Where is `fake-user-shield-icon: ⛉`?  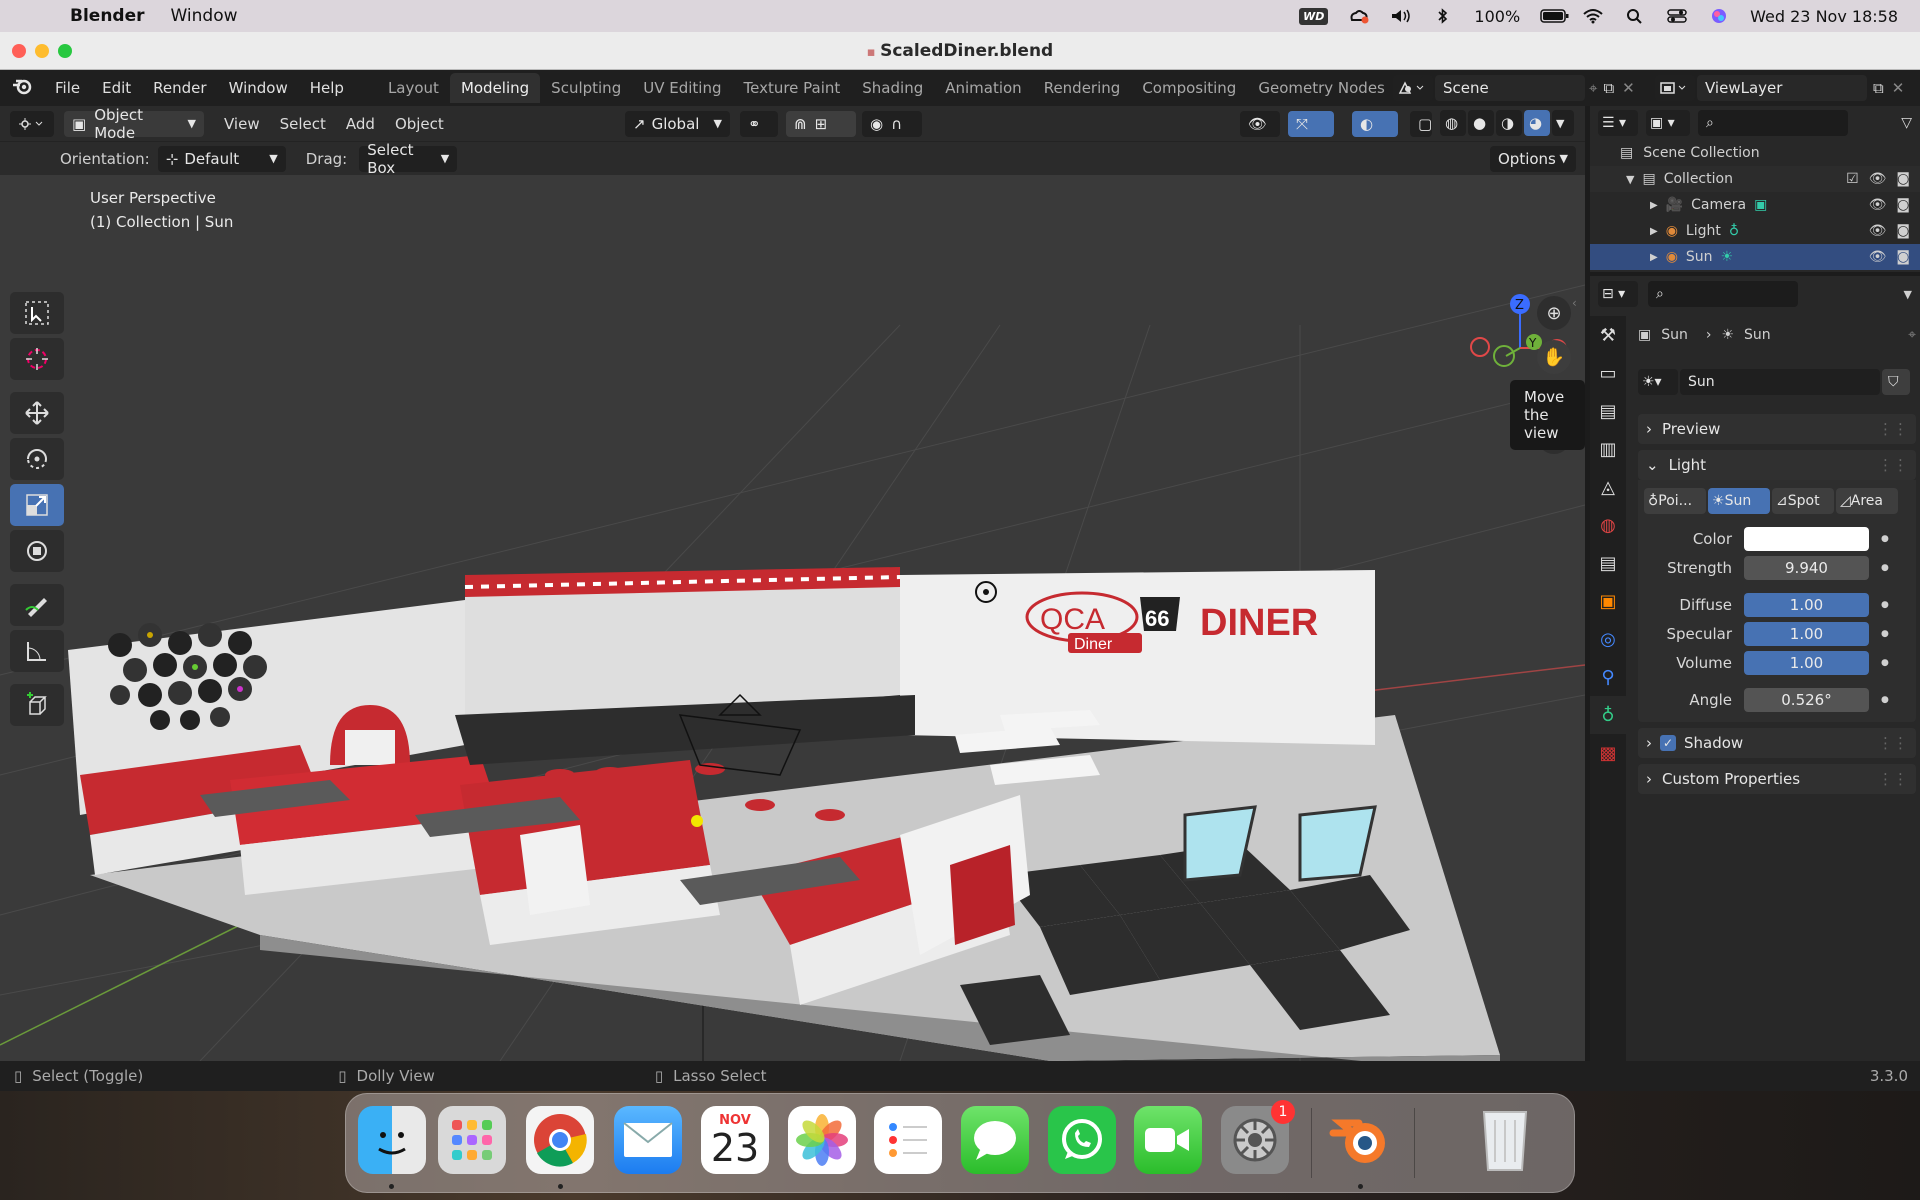
fake-user-shield-icon: ⛉ is located at coordinates (1896, 382).